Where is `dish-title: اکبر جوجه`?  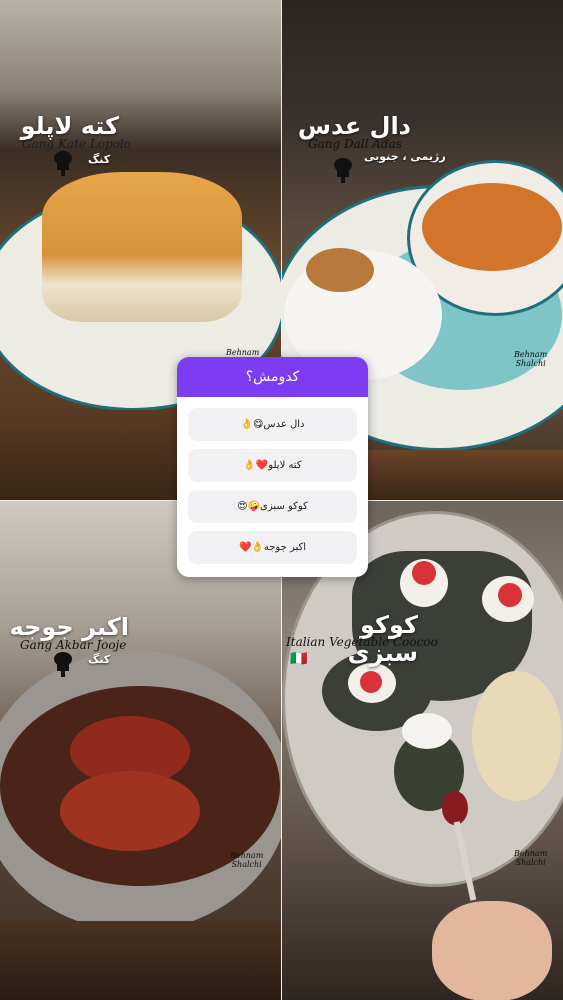
dish-title: اکبر جوجه is located at coordinates (69, 627).